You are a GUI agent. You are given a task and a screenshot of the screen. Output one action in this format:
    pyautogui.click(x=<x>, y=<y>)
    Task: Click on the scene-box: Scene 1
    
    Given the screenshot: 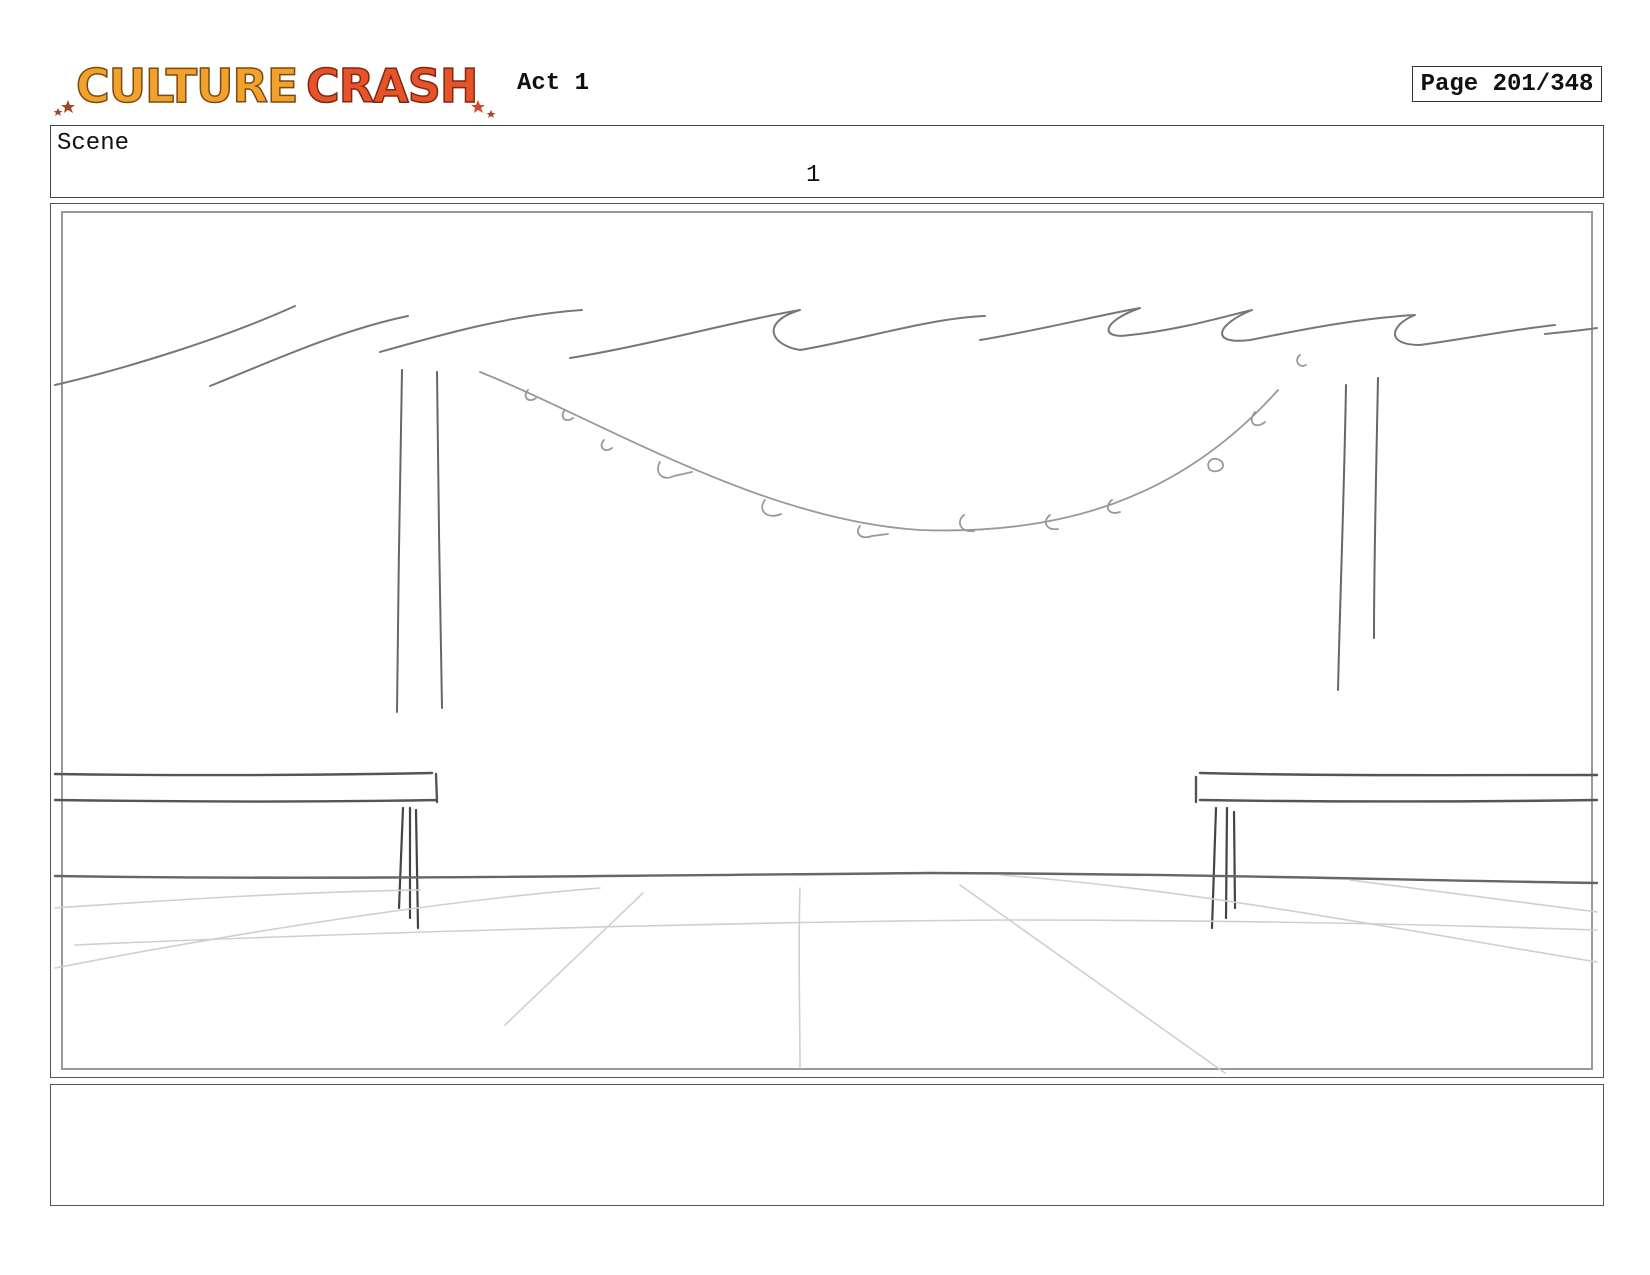 What is the action you would take?
    pyautogui.click(x=827, y=161)
    